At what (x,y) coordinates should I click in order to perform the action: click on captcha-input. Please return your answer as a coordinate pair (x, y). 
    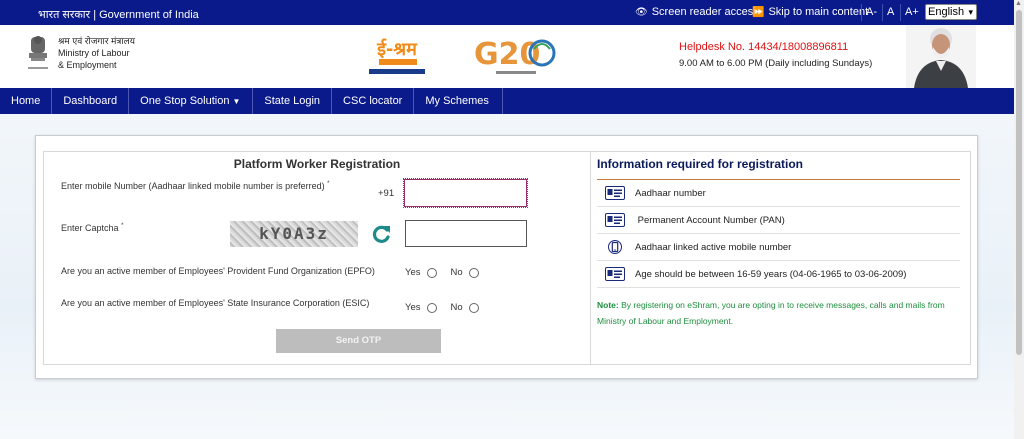
    Looking at the image, I should click on (466, 233).